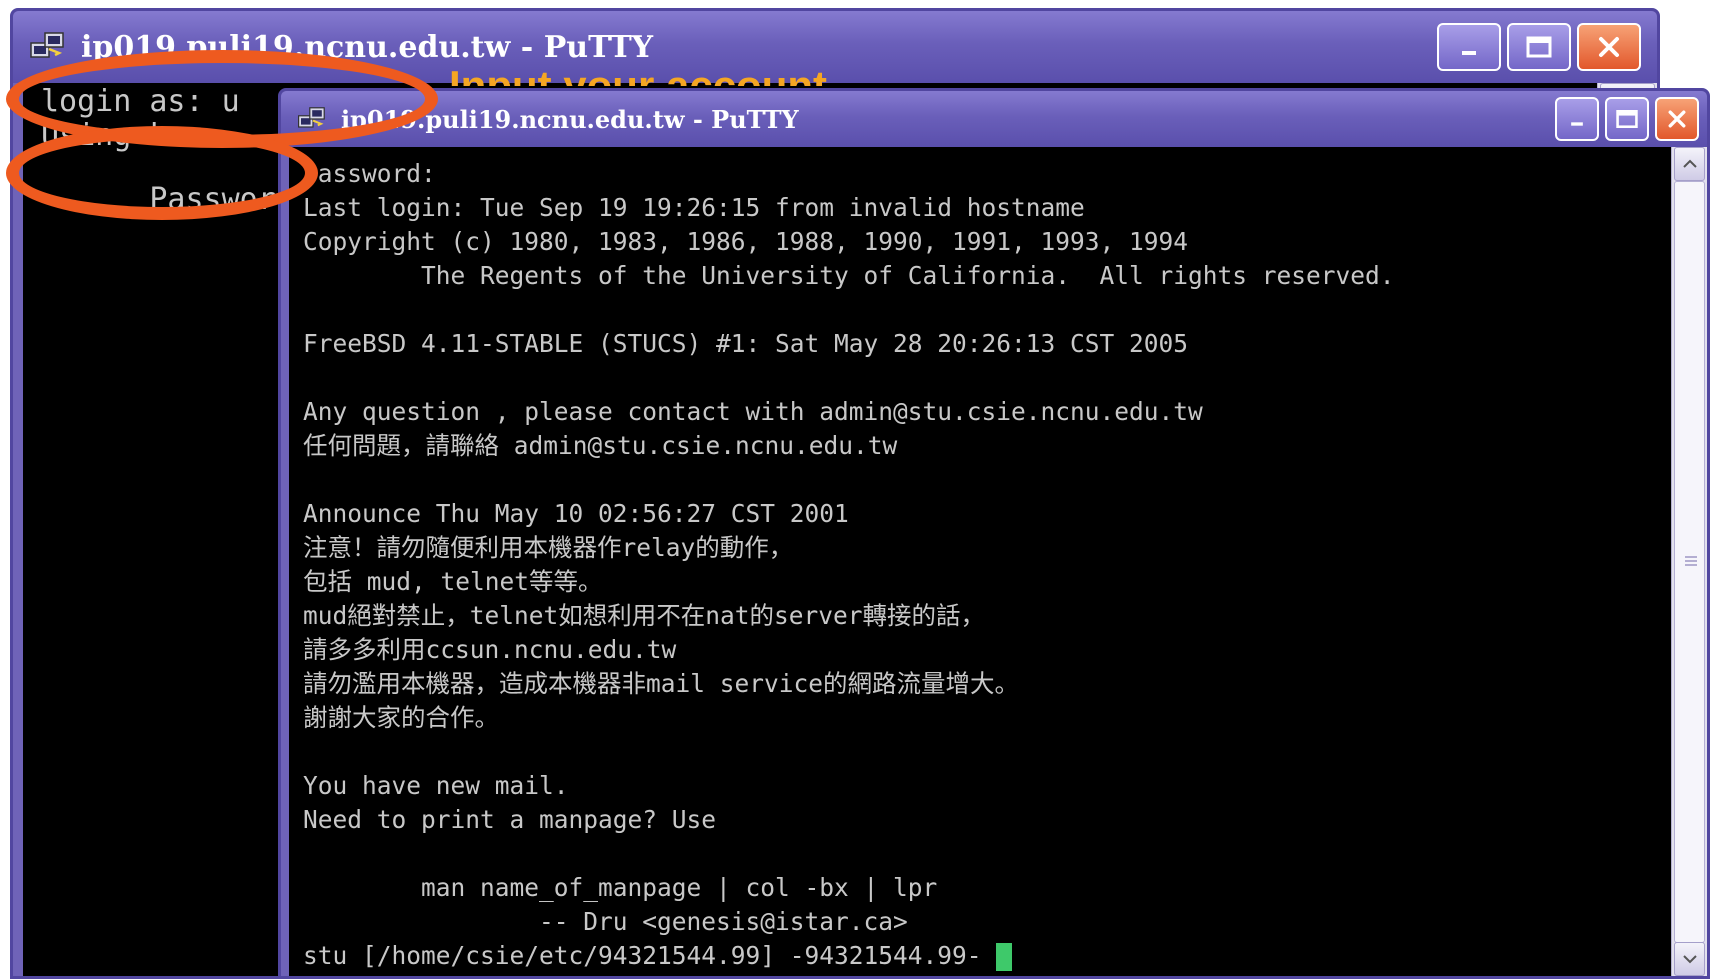 Image resolution: width=1710 pixels, height=979 pixels. Describe the element at coordinates (644, 615) in the screenshot. I see `terminal-line-text: mud絕對禁止，telnet如想利用不在nat的server轉接的話，` at that location.